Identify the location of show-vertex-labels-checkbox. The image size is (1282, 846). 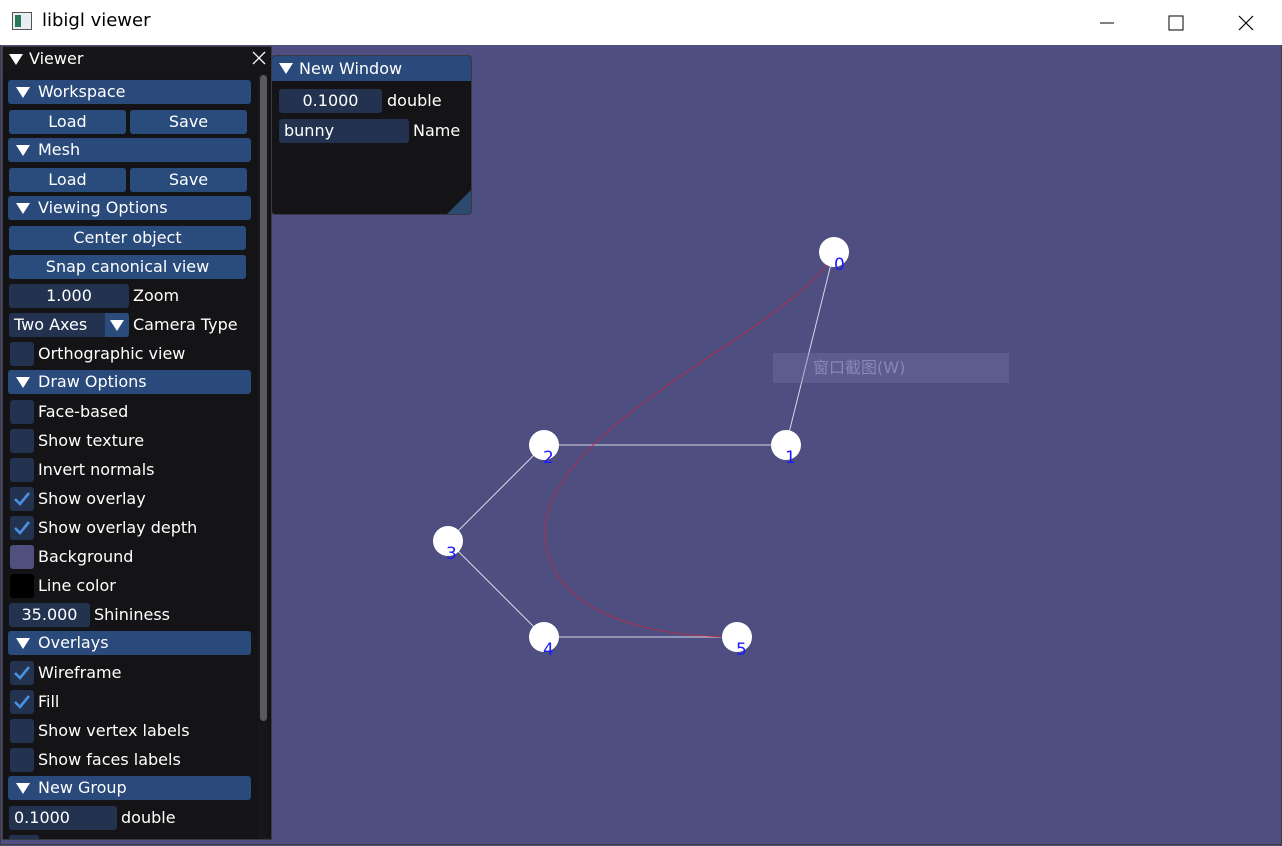
(22, 731).